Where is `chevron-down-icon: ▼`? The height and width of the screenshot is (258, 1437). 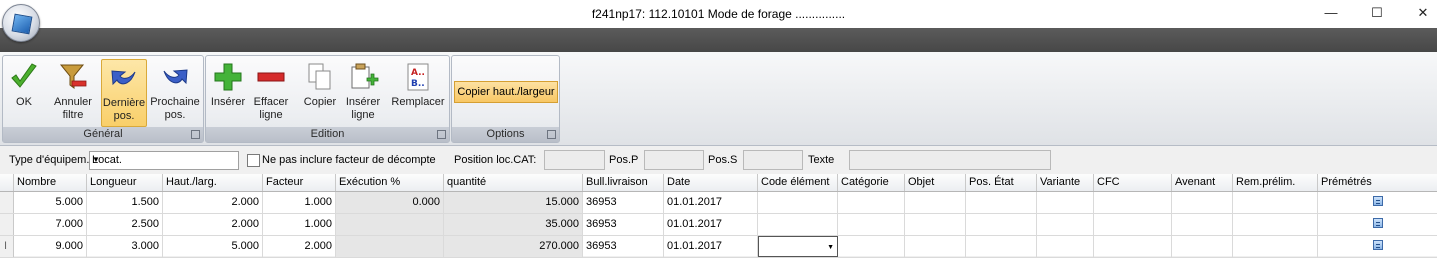
chevron-down-icon: ▼ is located at coordinates (830, 246).